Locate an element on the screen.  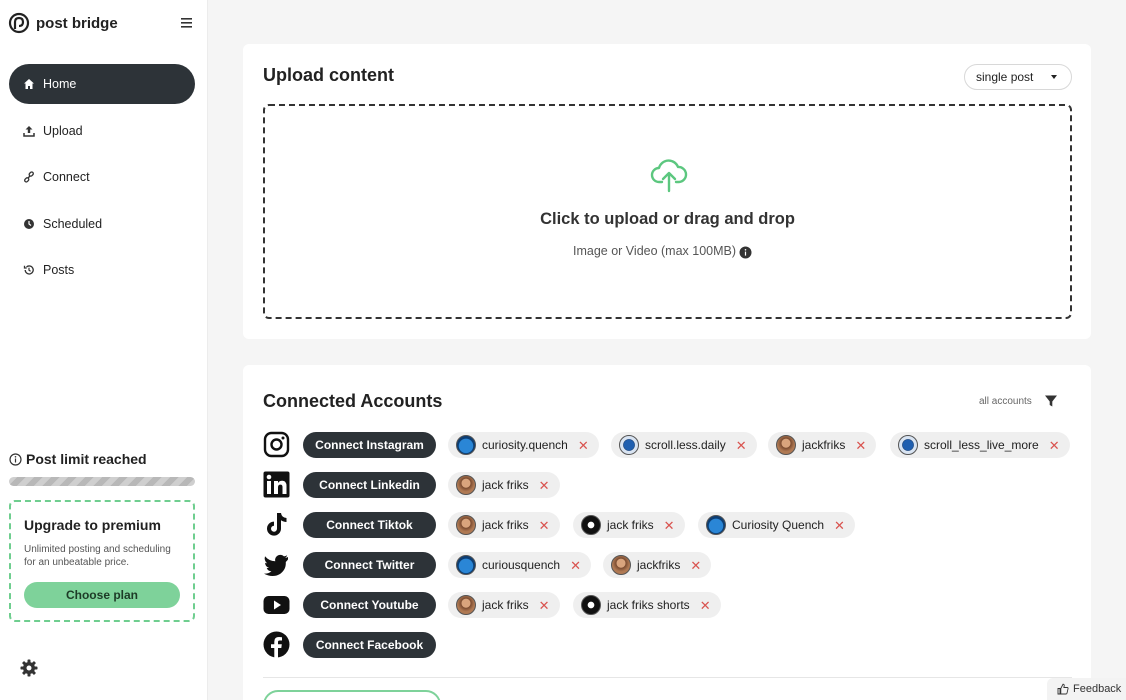
account-chip: jack friks shorts ✕ is located at coordinates (647, 605).